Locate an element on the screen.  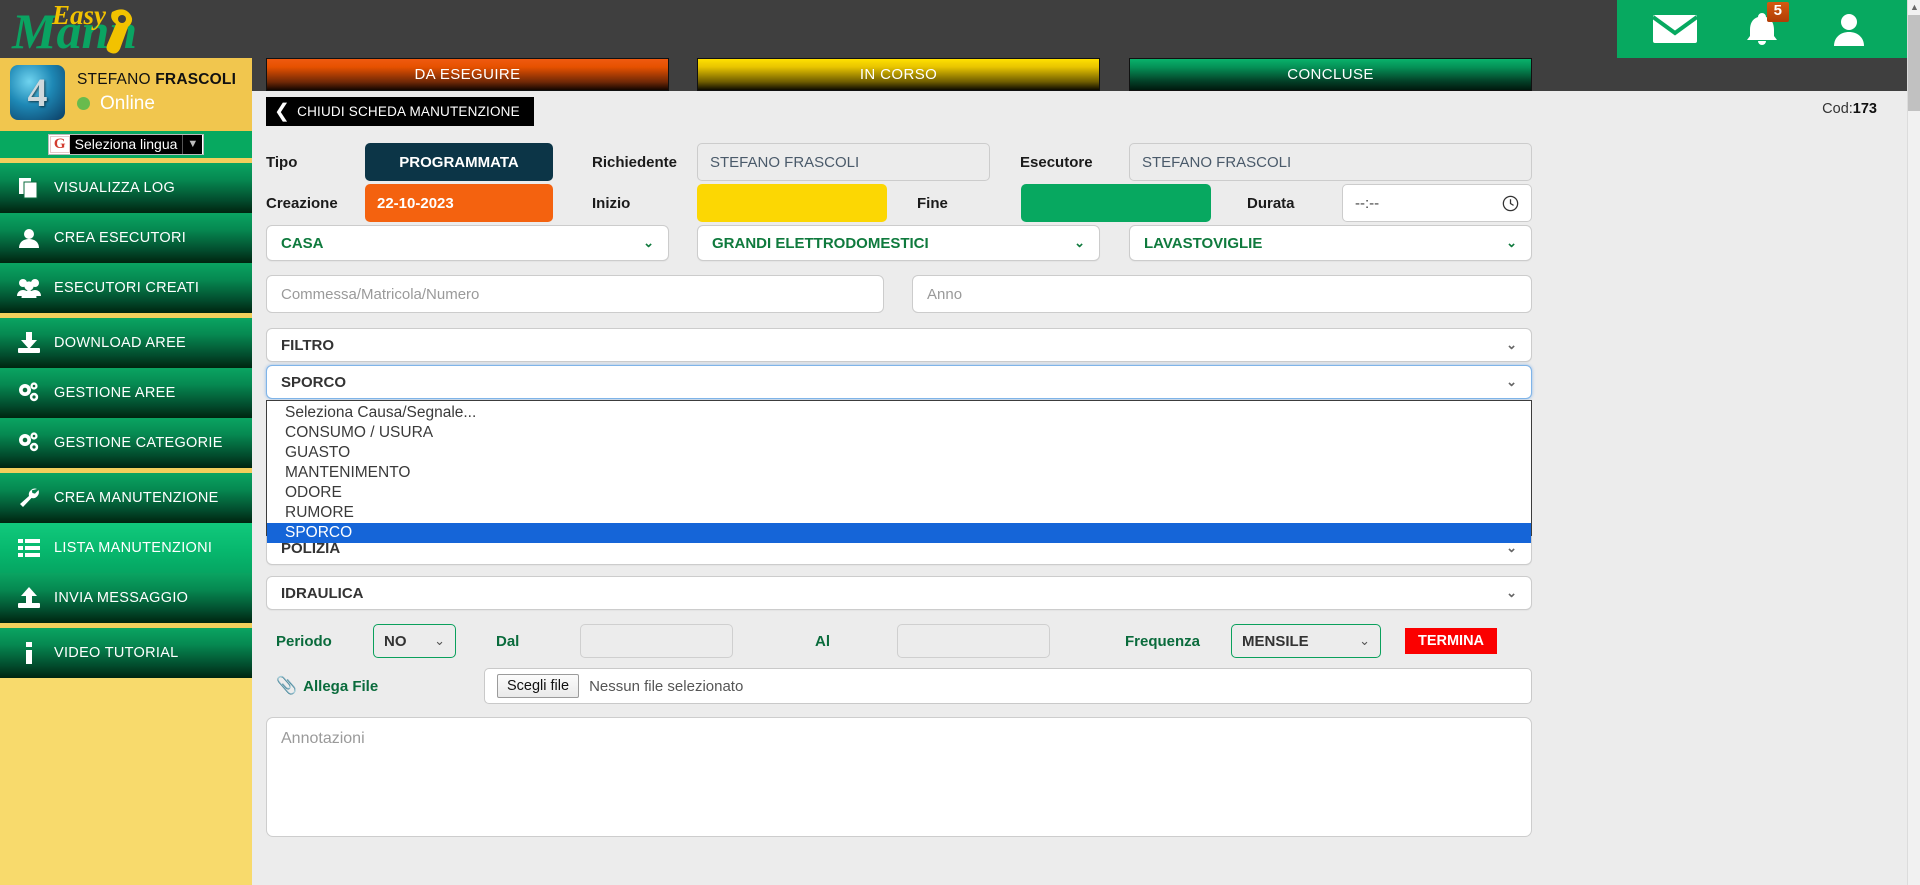
sidebar-item-invia-messaggio: INVIA MESSAGGIO is located at coordinates (126, 598).